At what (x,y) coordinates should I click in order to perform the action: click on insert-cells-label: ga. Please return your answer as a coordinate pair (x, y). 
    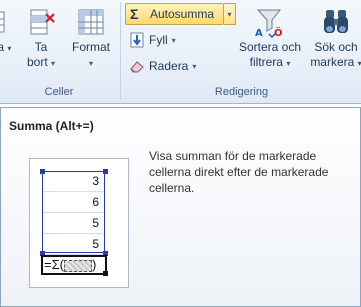
    Looking at the image, I should click on (2, 47).